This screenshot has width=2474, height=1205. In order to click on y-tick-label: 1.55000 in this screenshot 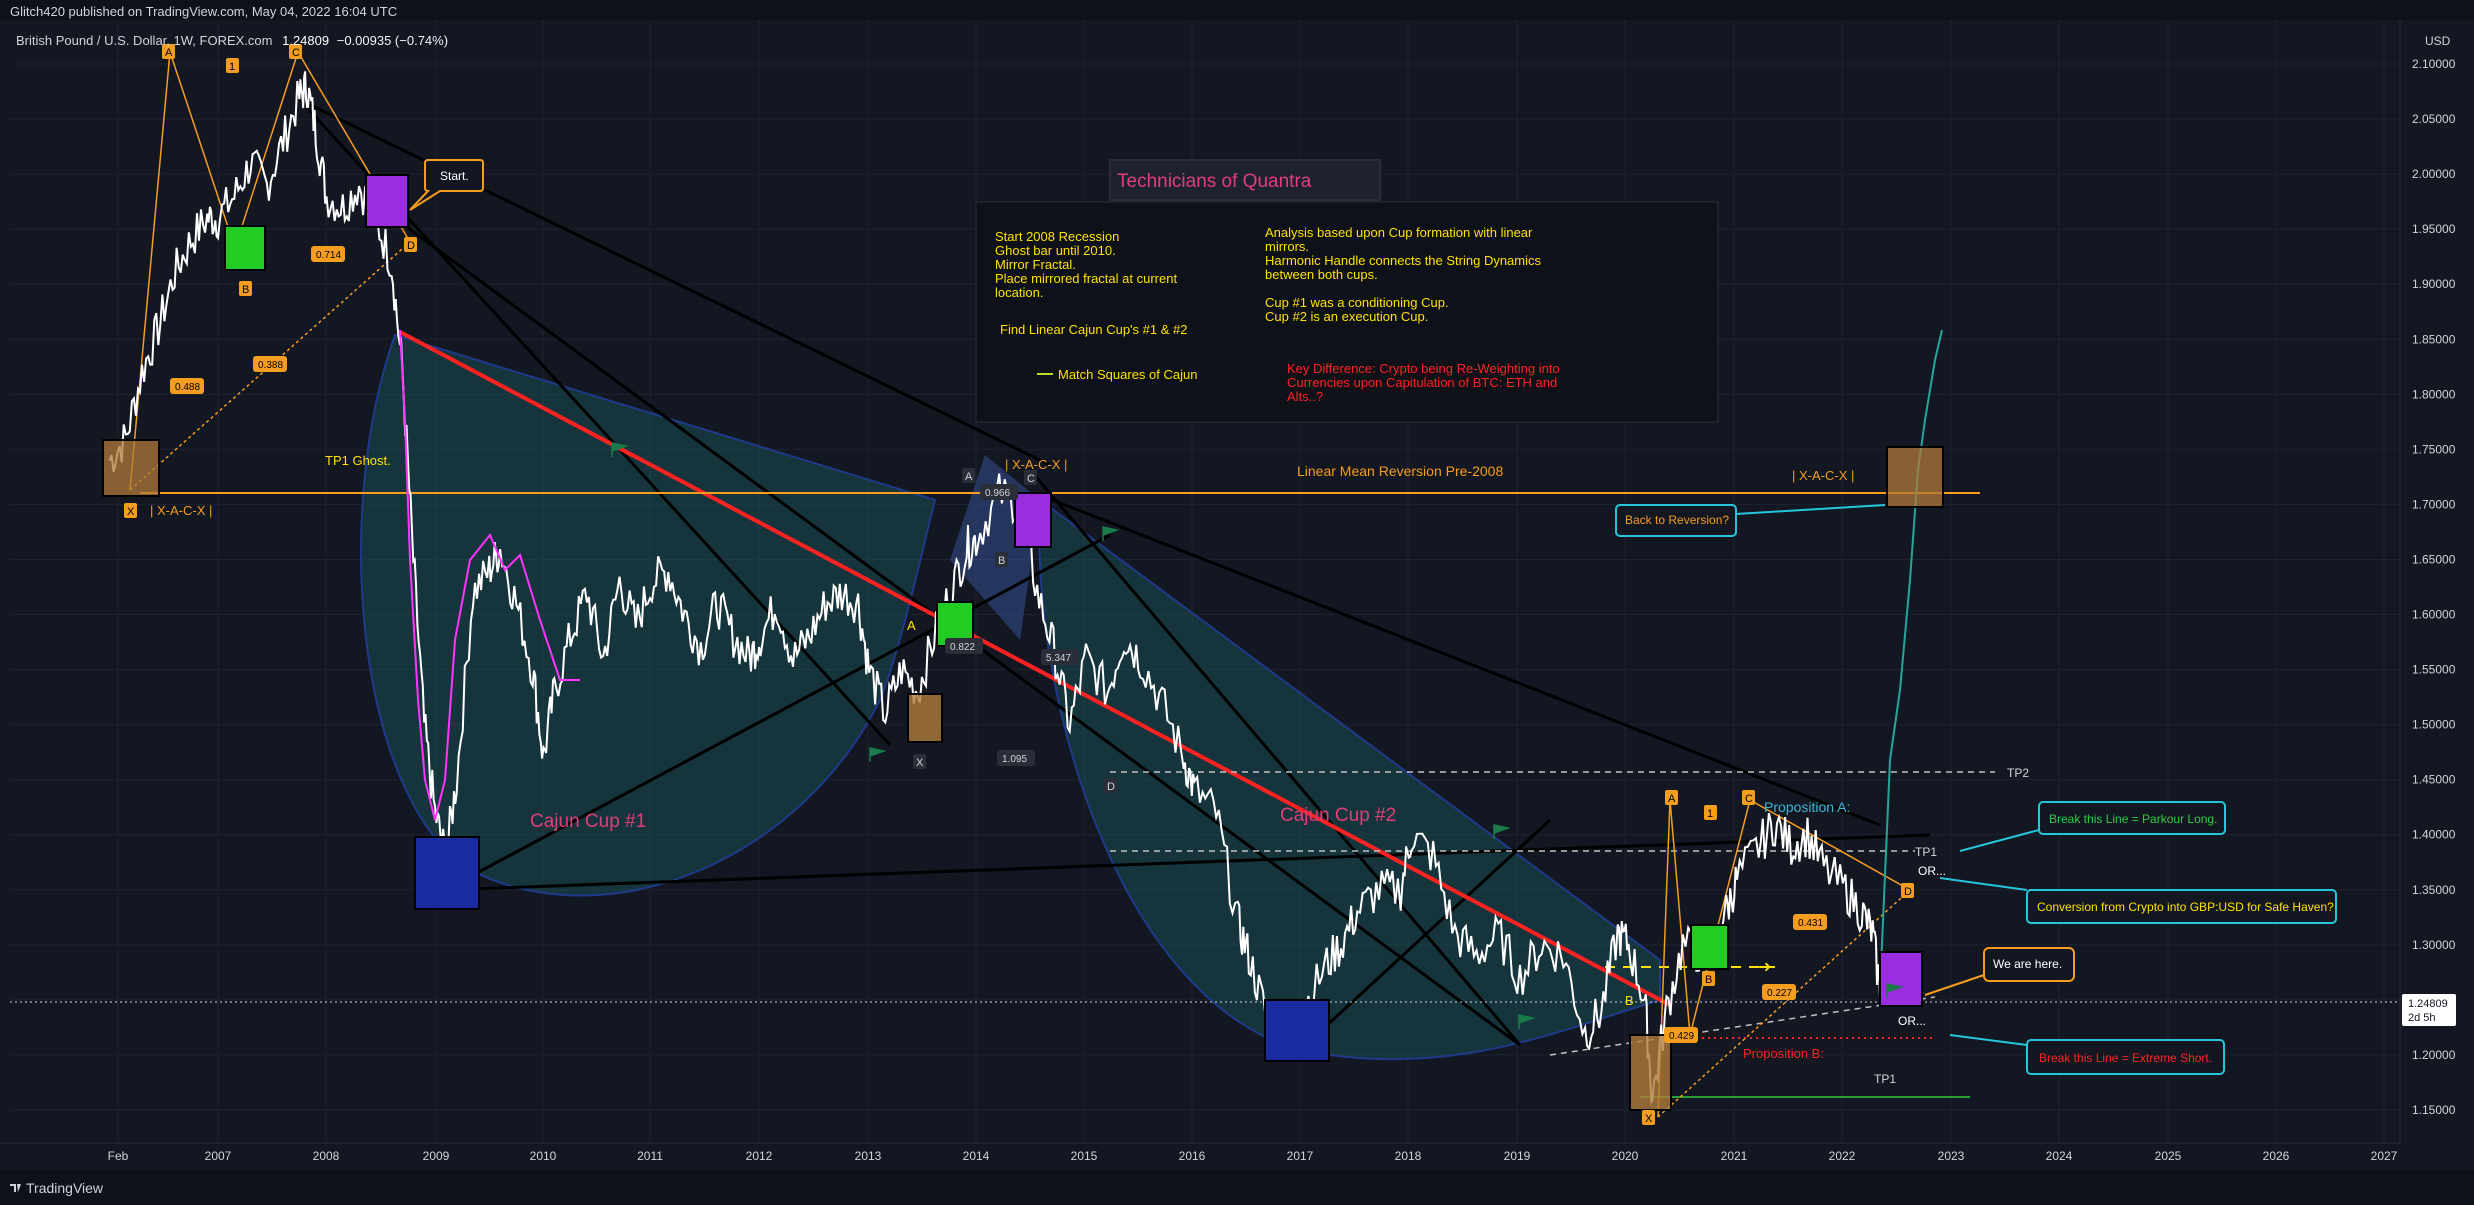, I will do `click(2434, 670)`.